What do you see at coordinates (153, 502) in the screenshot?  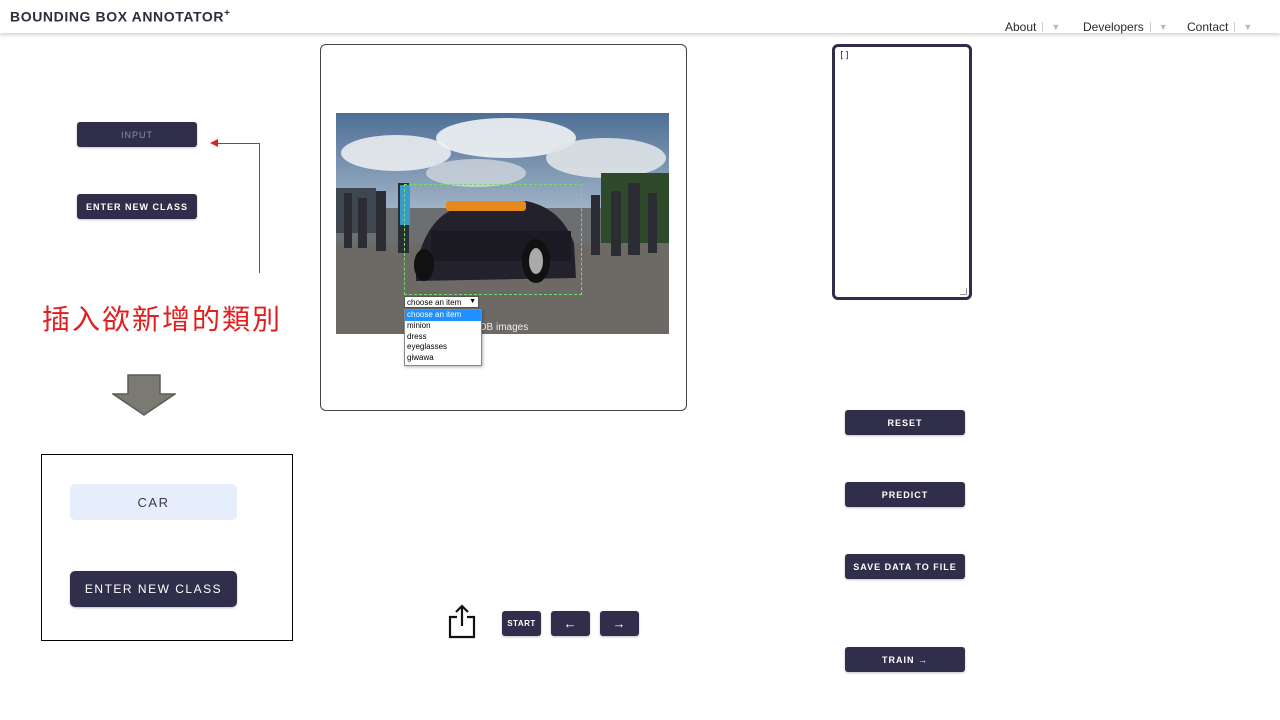 I see `class-input-field: CAR` at bounding box center [153, 502].